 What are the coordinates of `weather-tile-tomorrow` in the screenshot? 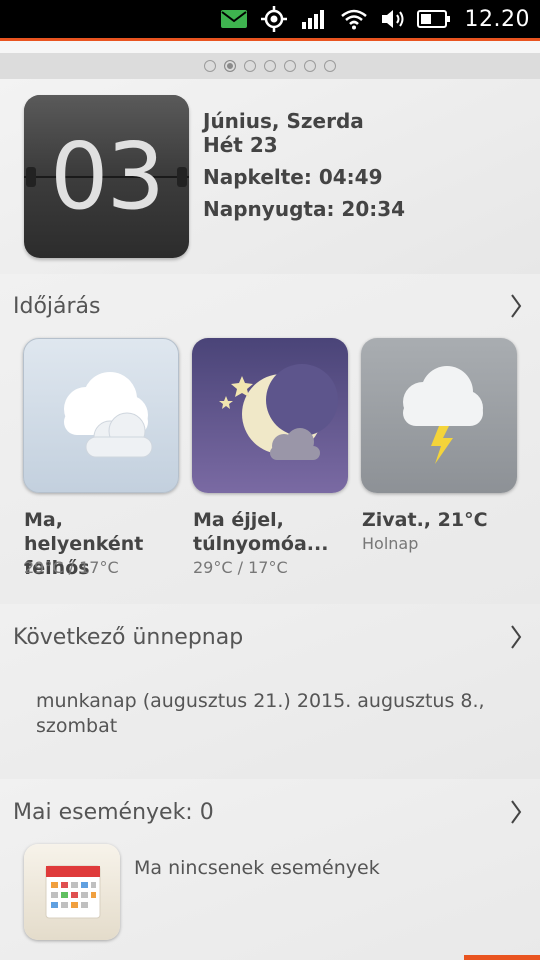 It's located at (439, 415).